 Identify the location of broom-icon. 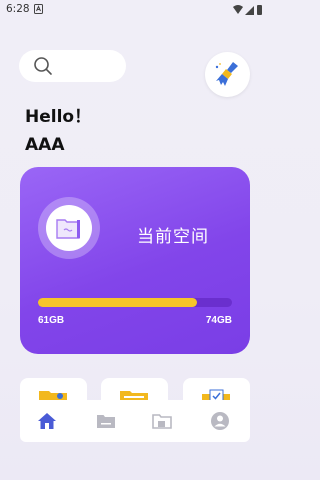
(226, 74).